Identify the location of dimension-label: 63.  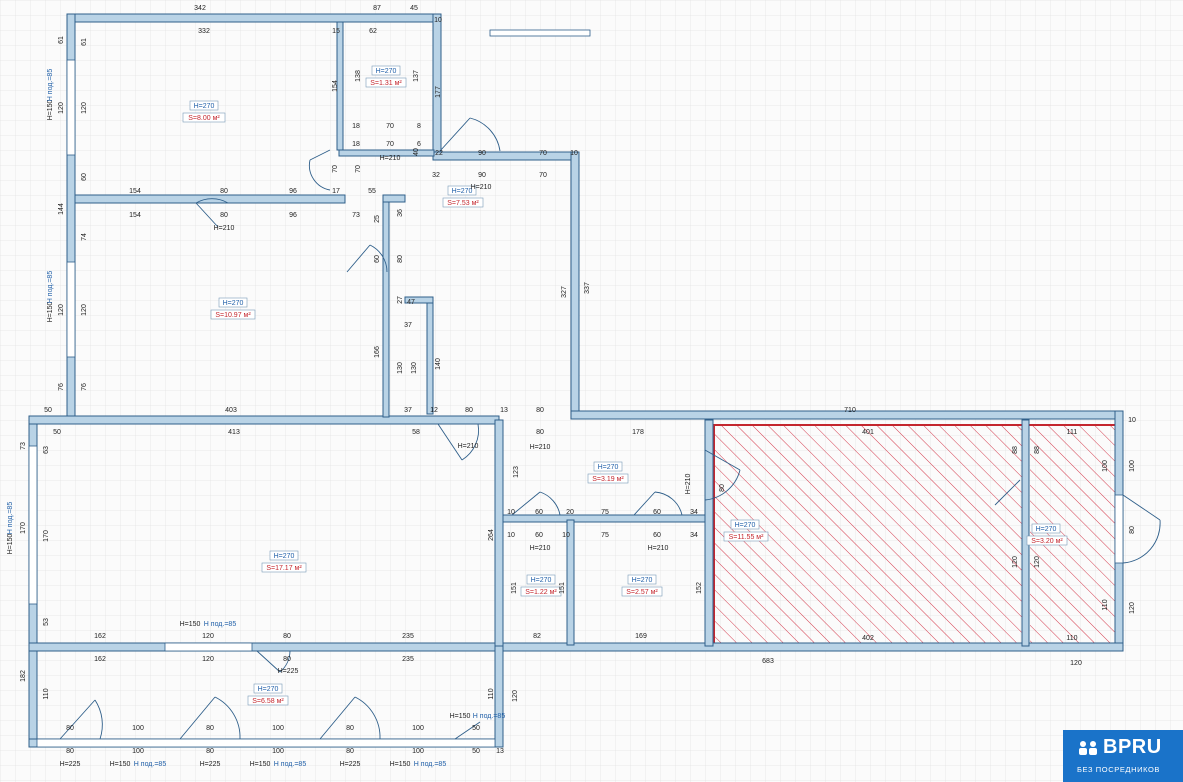
(46, 450).